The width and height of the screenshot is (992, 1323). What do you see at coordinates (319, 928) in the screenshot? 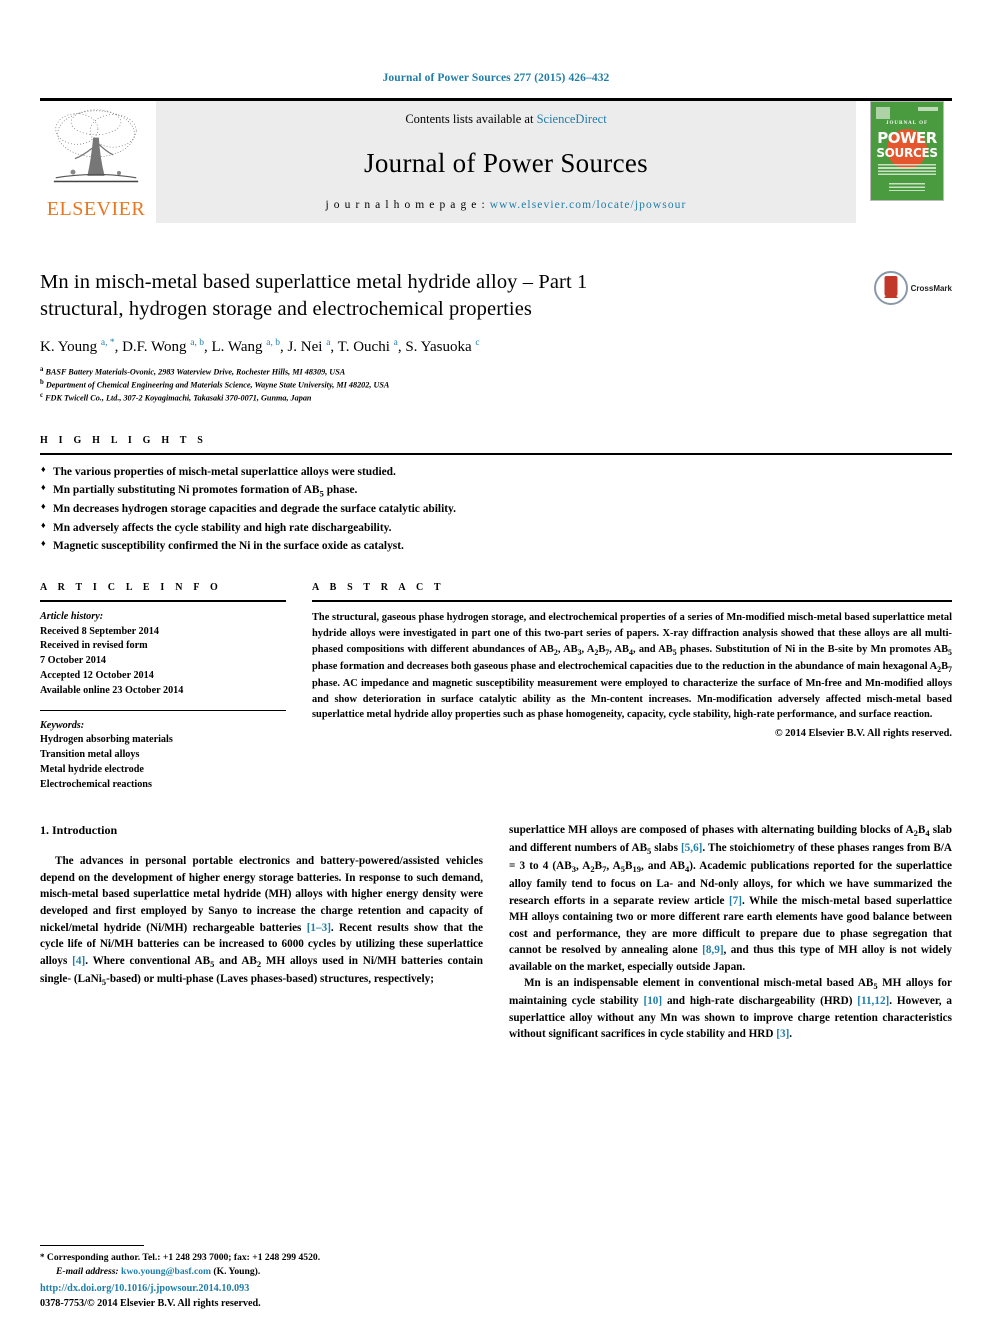
I see `citation-link: [1–3]` at bounding box center [319, 928].